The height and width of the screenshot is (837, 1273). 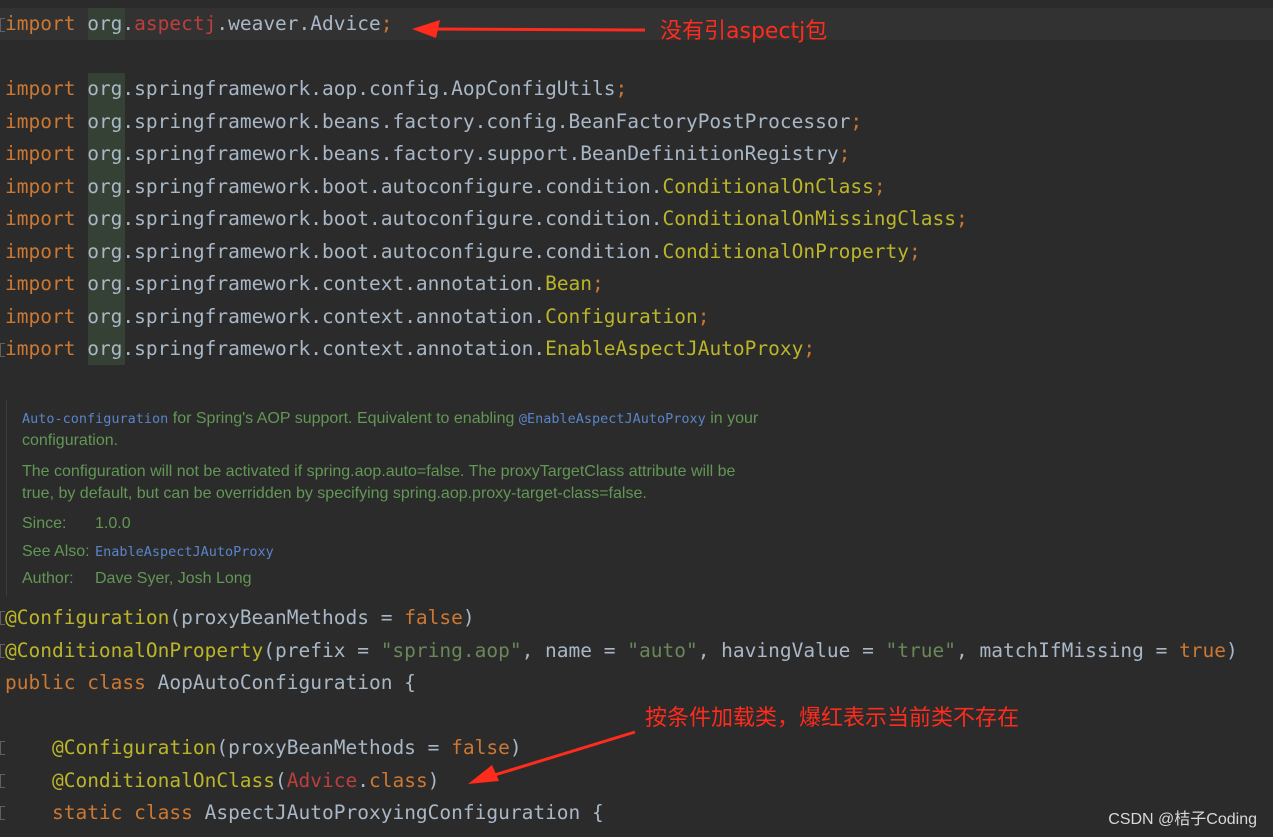 I want to click on watermark: CSDN @桔子Coding, so click(x=1182, y=819).